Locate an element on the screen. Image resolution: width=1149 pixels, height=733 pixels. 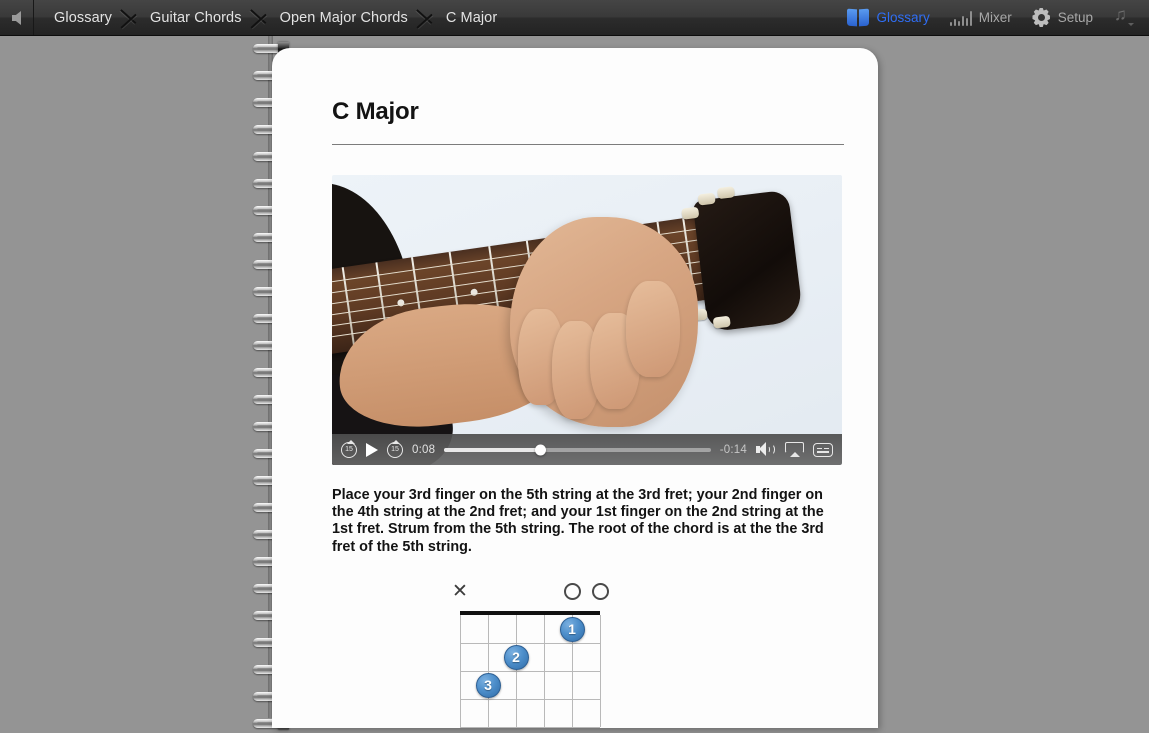
video-controls-bar: 15 15 0:08 -0:14 is located at coordinates (587, 449).